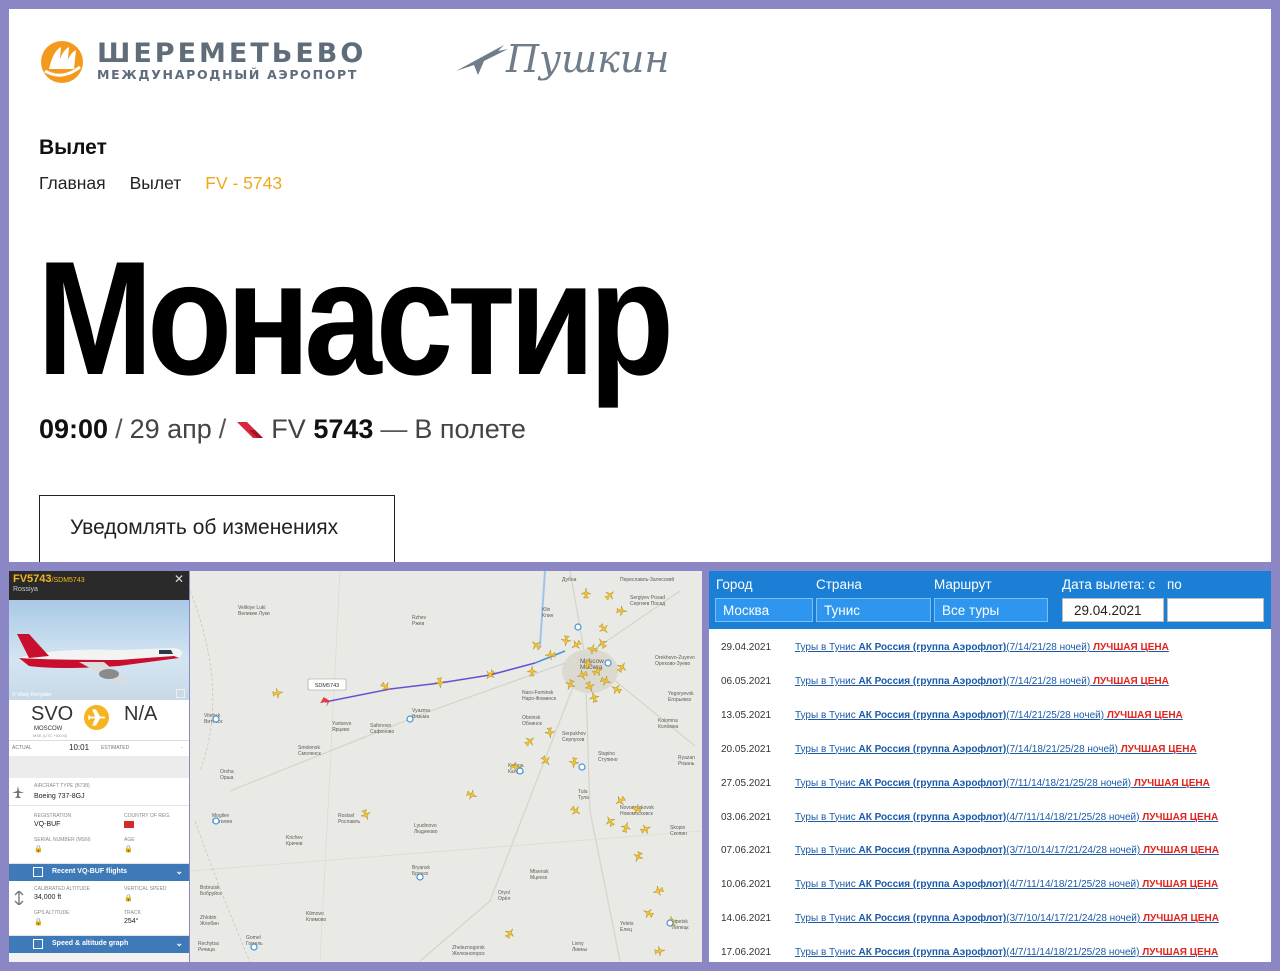  I want to click on route-select: Все туры, so click(991, 610).